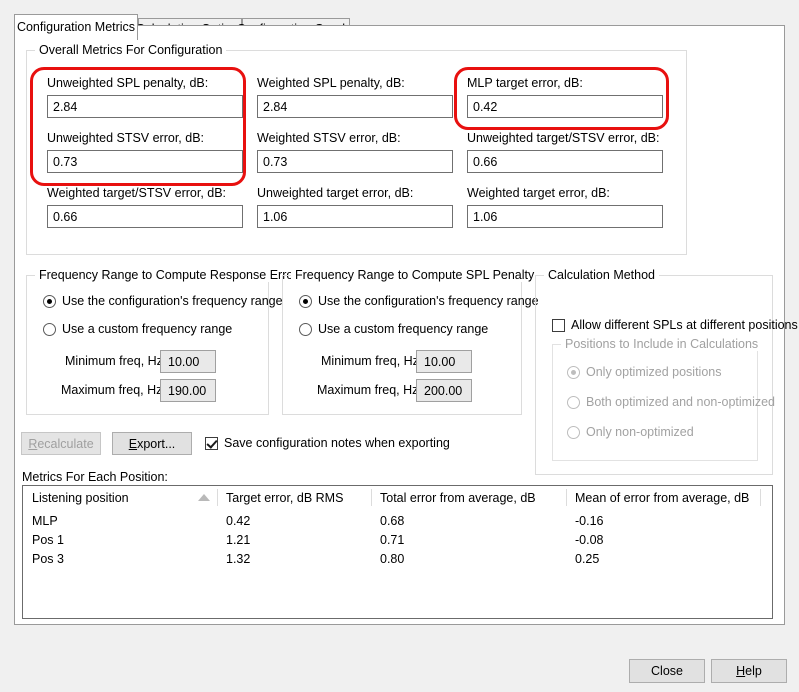  Describe the element at coordinates (137, 193) in the screenshot. I see `label-weighted-target-stsv-error: Weighted target/STSV error, dB:` at that location.